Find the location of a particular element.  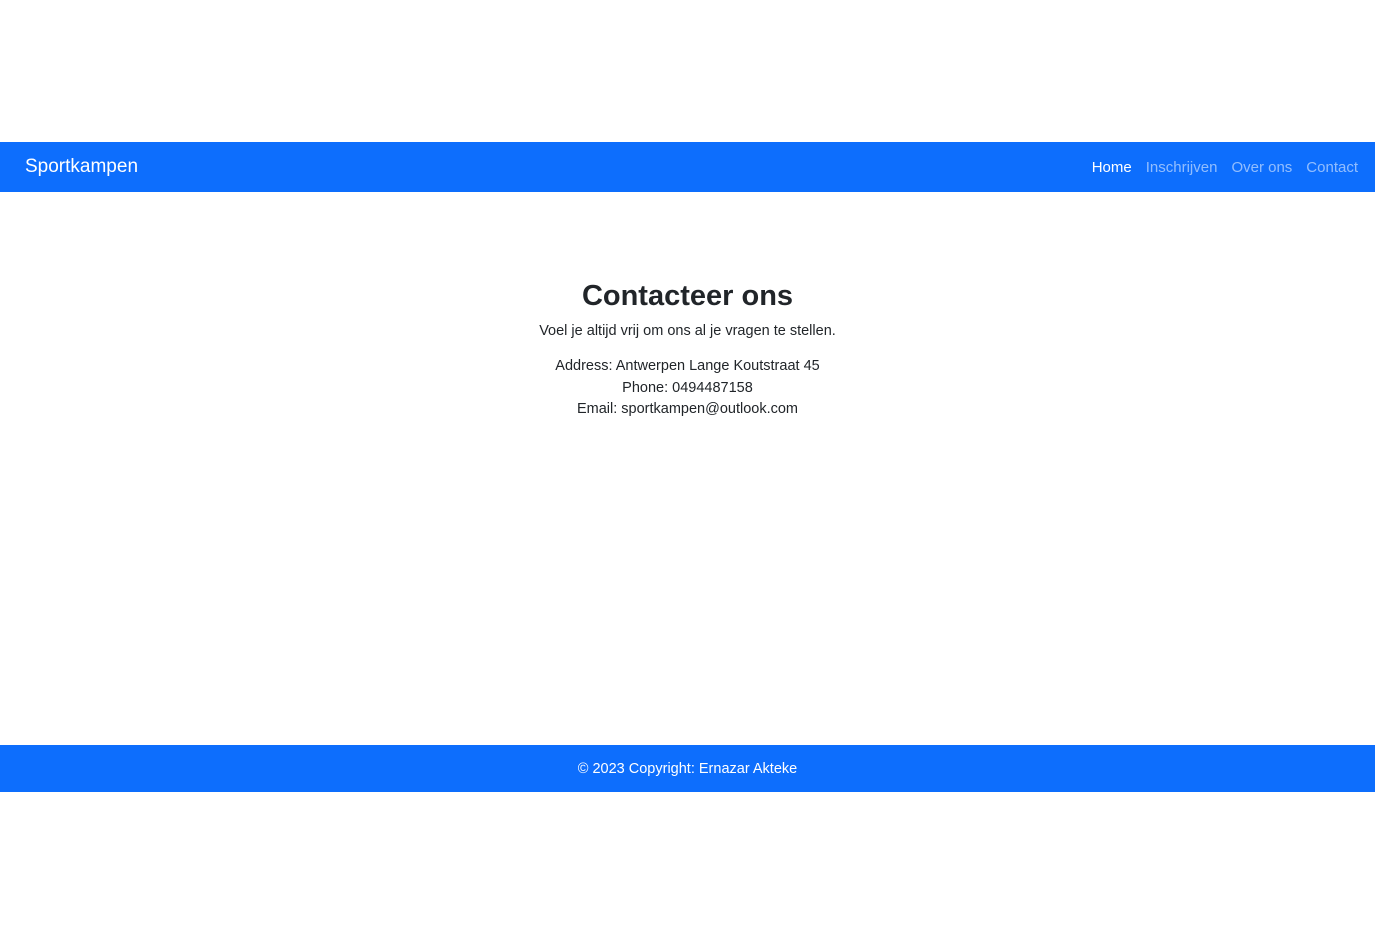

brand-link: Sportkampen is located at coordinates (81, 167).